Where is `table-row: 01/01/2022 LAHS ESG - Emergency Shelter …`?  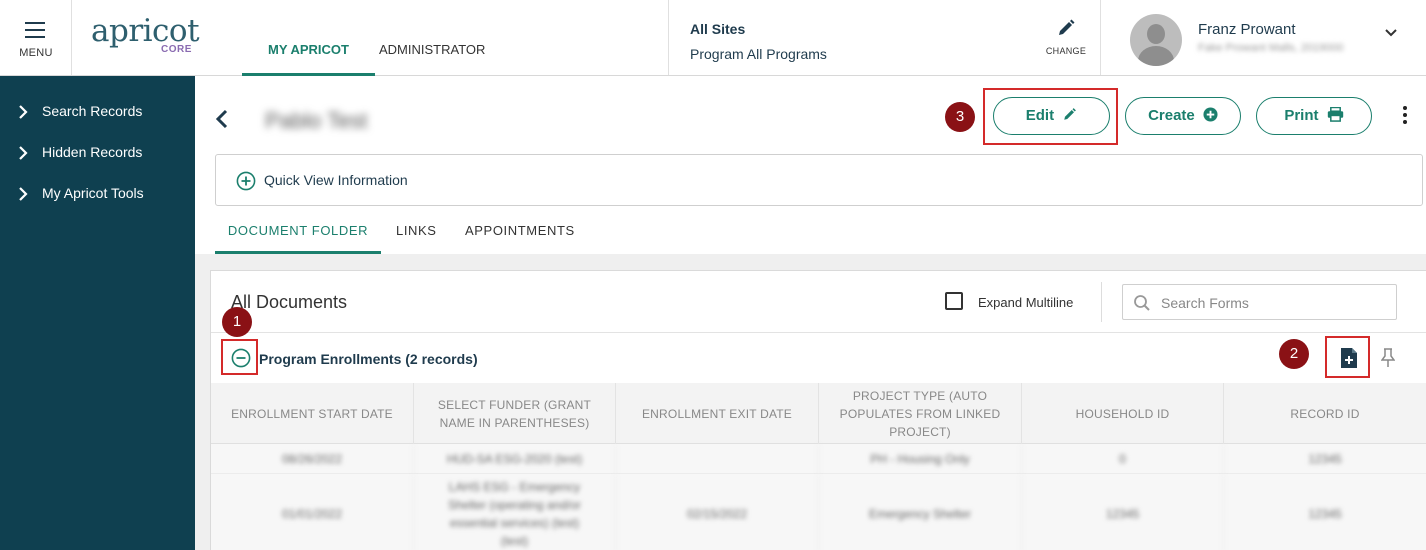
table-row: 01/01/2022 LAHS ESG - Emergency Shelter … is located at coordinates (818, 512).